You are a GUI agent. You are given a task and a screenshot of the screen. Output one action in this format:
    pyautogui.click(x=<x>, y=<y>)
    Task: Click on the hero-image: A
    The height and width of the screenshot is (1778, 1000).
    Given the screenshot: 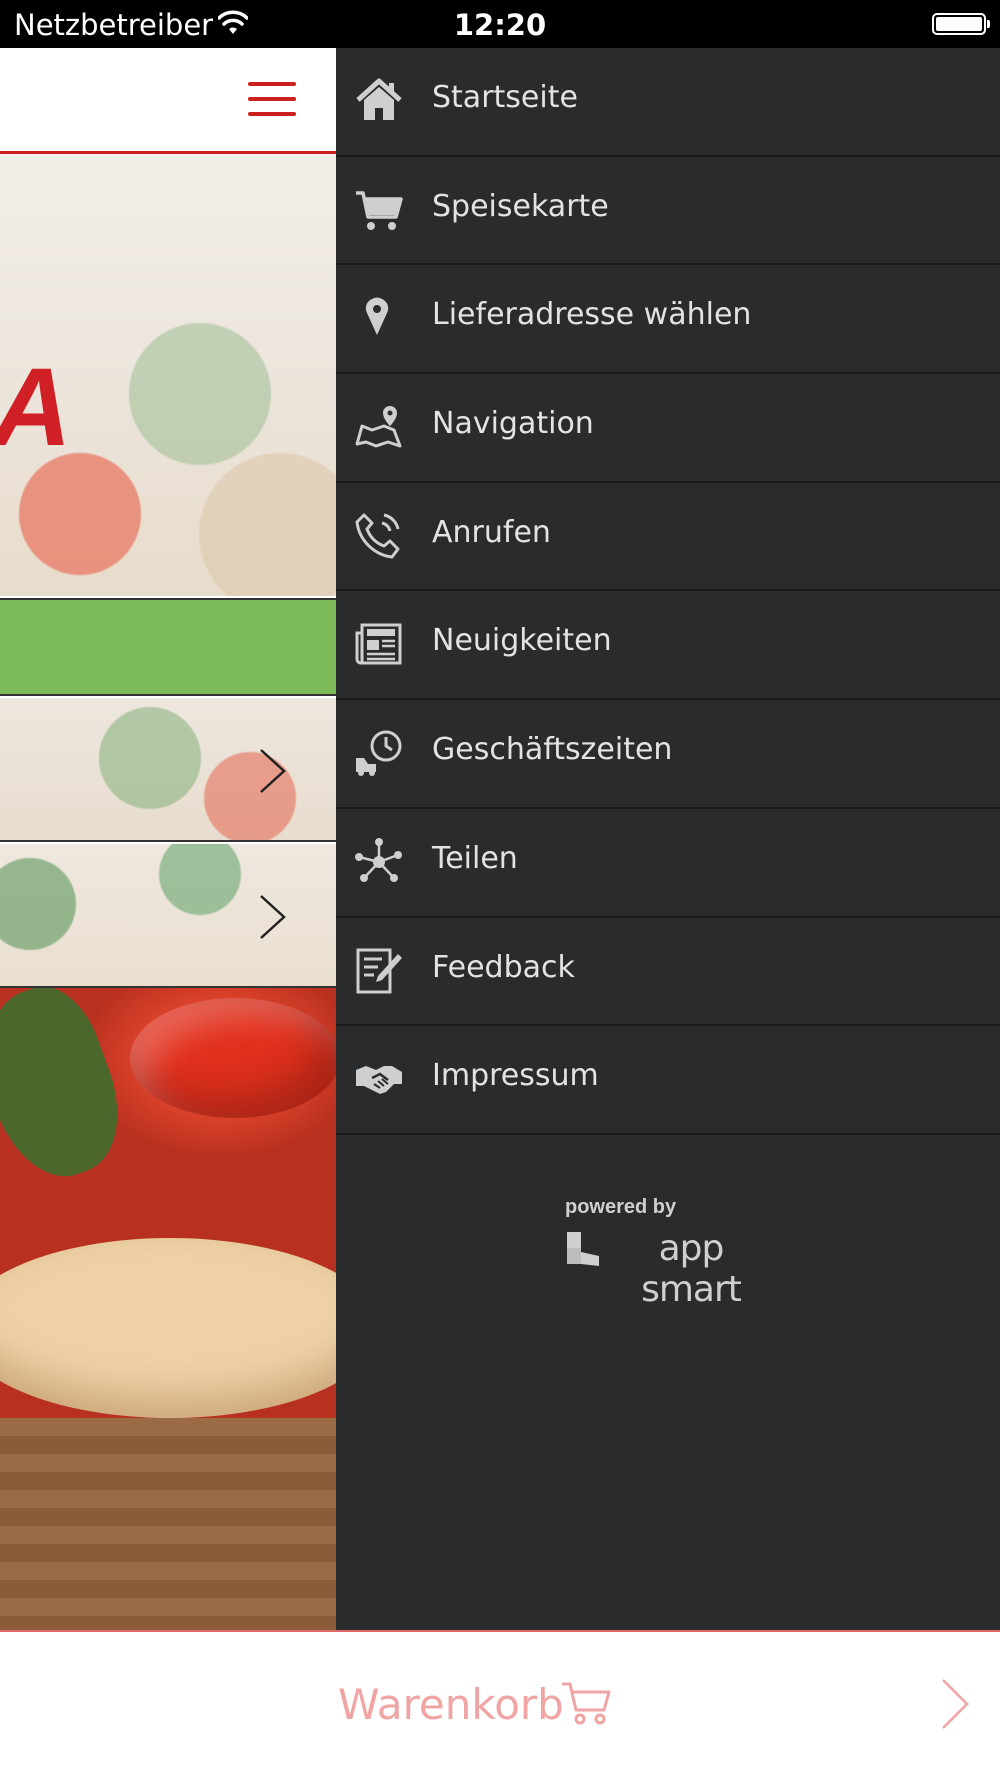 What is the action you would take?
    pyautogui.click(x=168, y=375)
    